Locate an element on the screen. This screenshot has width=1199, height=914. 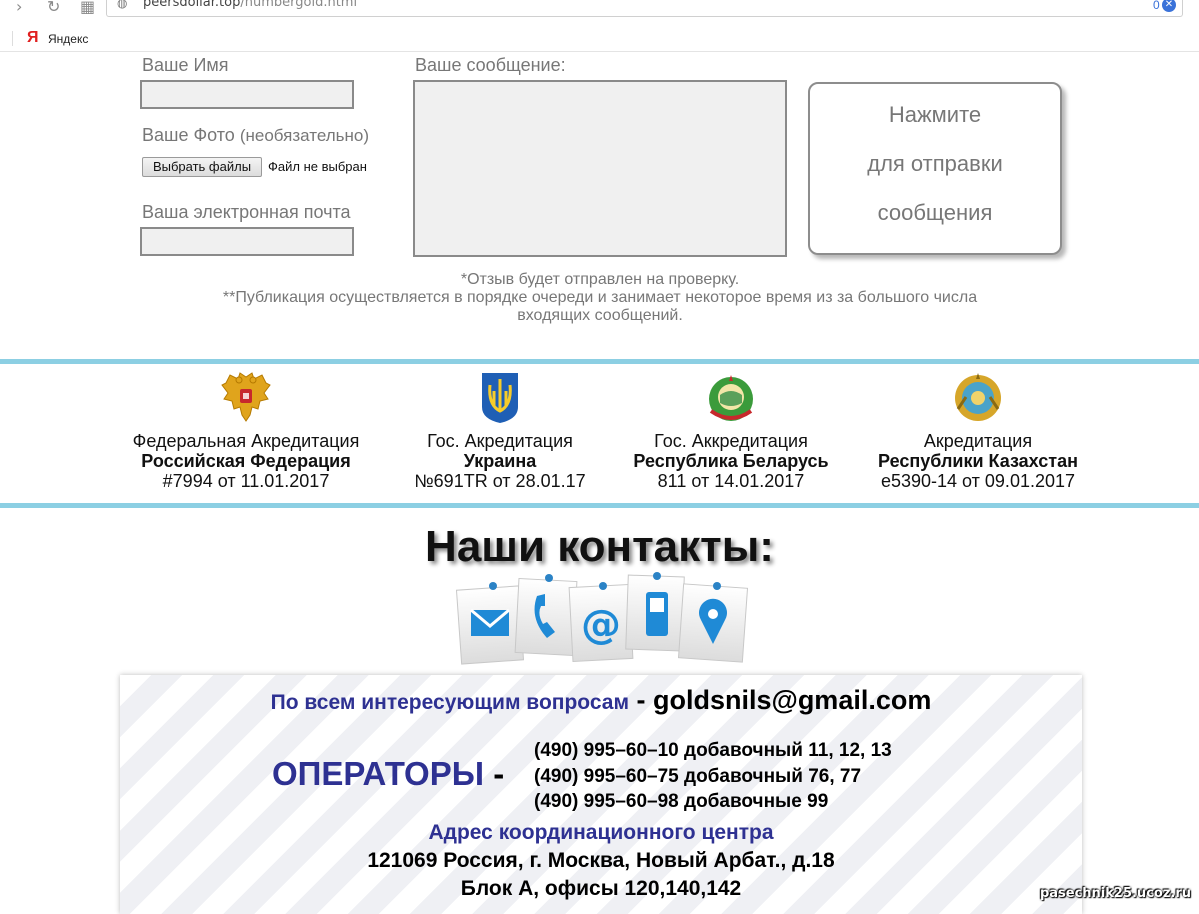
contact-icons: @ is located at coordinates (605, 619).